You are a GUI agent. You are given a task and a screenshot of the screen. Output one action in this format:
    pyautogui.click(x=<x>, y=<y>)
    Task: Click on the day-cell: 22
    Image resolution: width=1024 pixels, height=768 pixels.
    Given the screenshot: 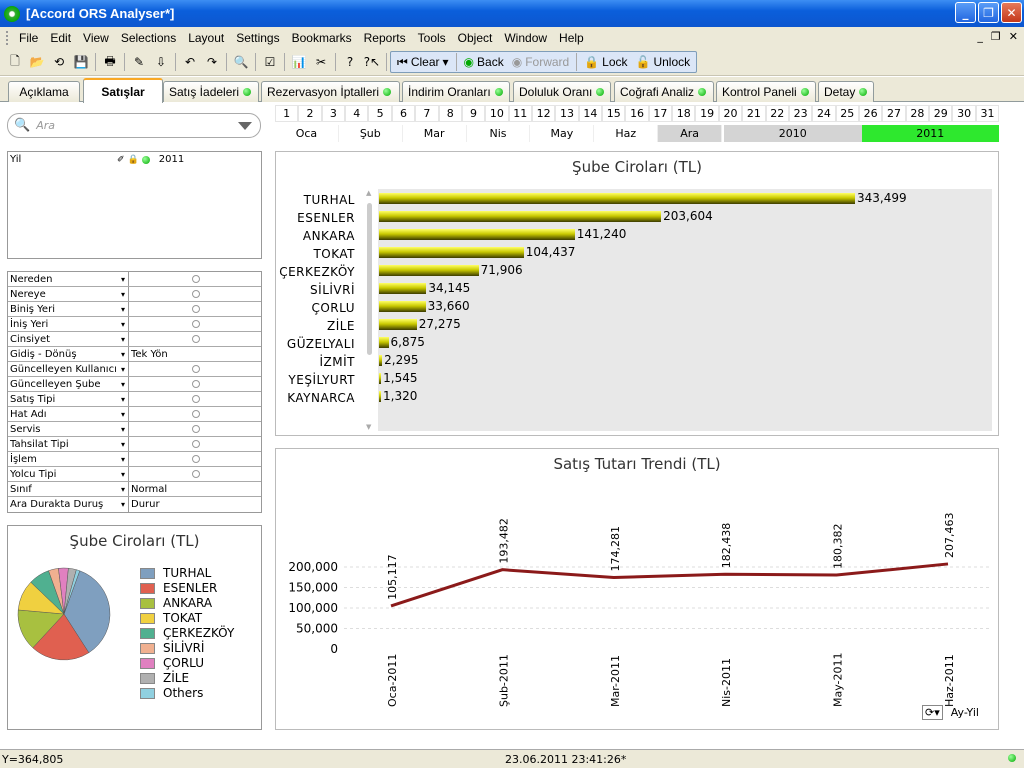 What is the action you would take?
    pyautogui.click(x=777, y=113)
    